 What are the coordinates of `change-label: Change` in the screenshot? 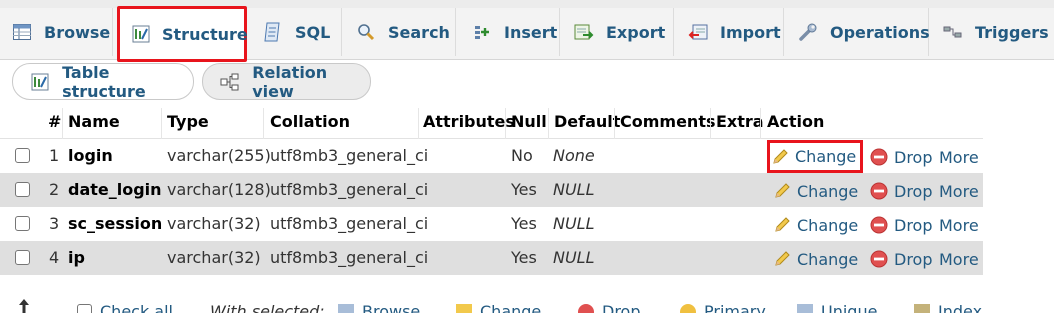 It's located at (826, 156).